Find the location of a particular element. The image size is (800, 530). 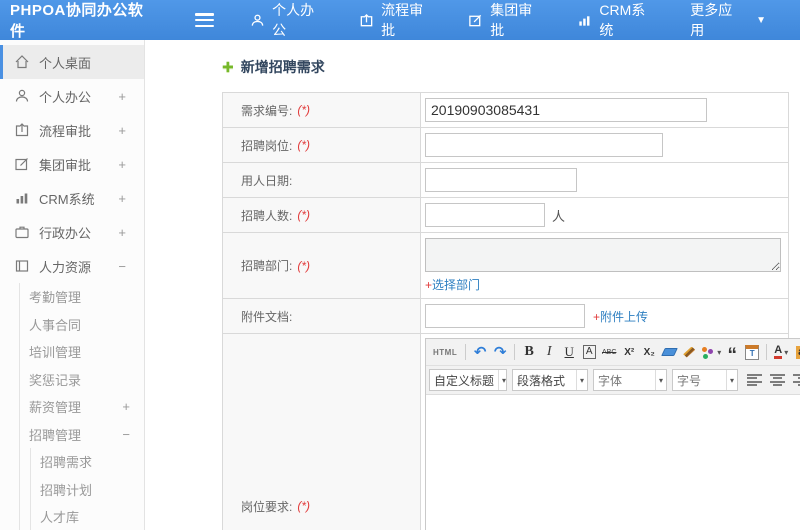

nav-group-approval: 集团审批 is located at coordinates (505, 20).